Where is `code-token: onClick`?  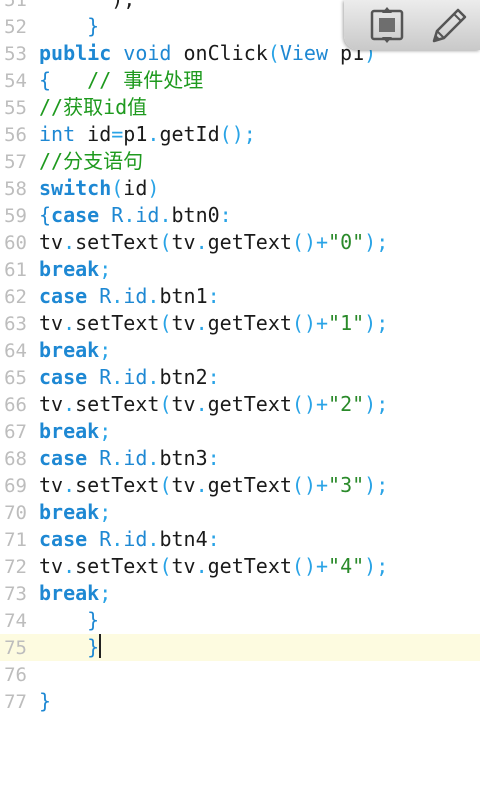 code-token: onClick is located at coordinates (219, 53).